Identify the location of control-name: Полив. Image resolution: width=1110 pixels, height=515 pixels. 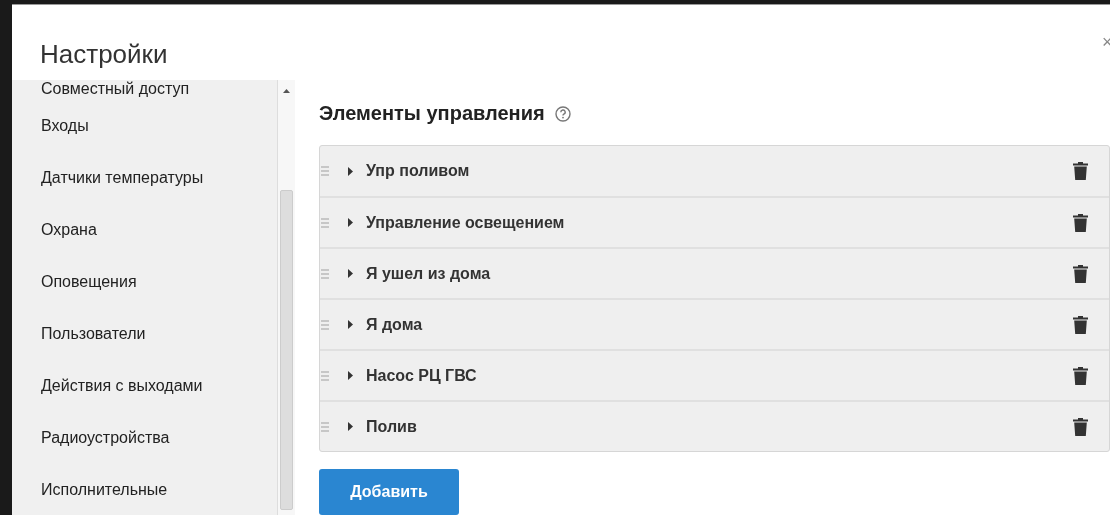
(392, 426).